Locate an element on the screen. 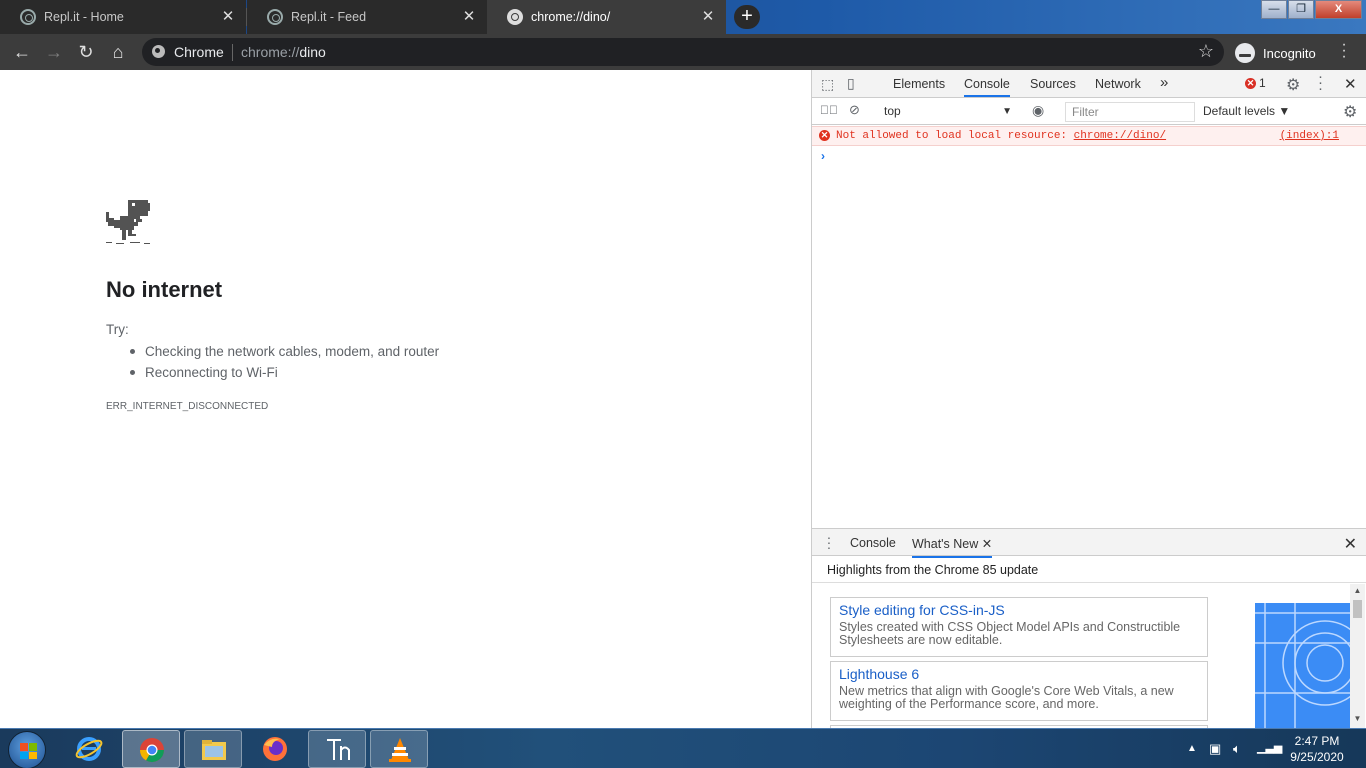  url-scheme: chrome:// is located at coordinates (270, 52).